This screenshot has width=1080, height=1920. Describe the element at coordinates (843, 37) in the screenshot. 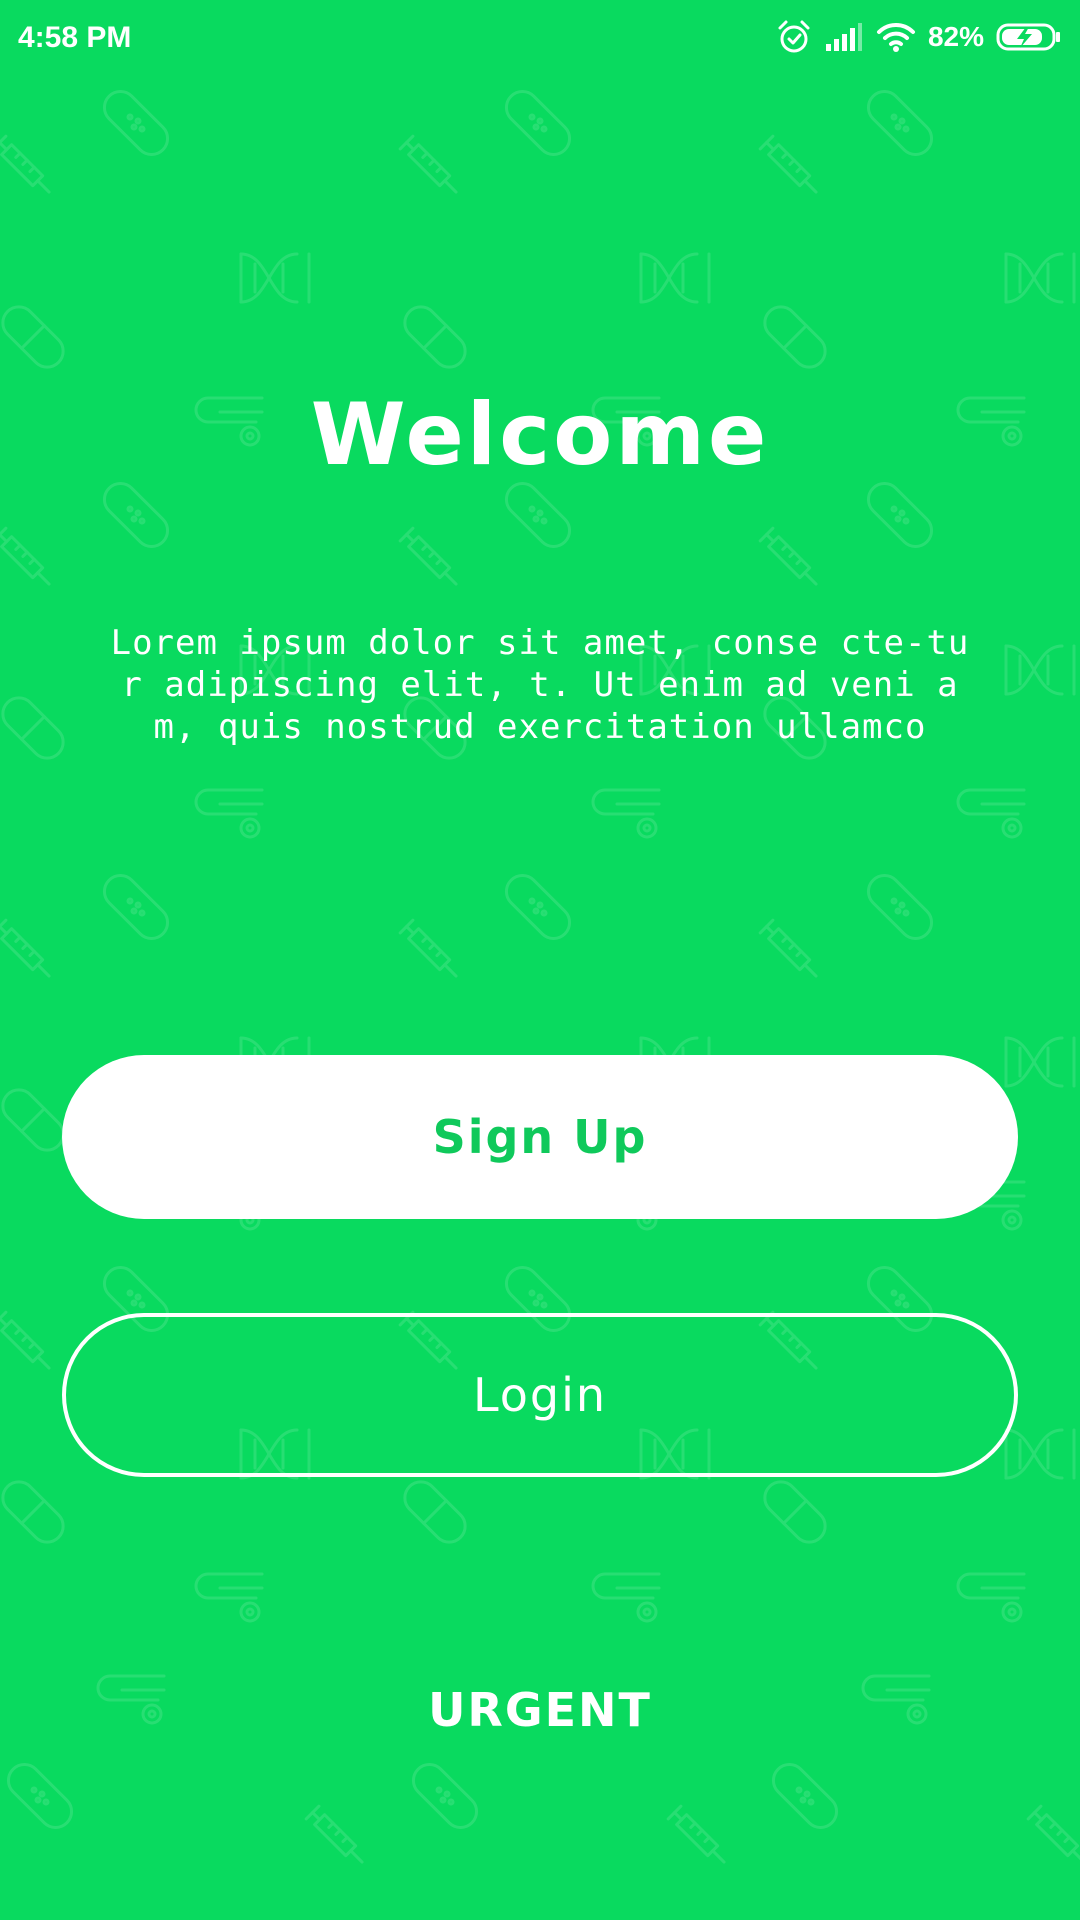

I see `cellular-signal-icon` at that location.